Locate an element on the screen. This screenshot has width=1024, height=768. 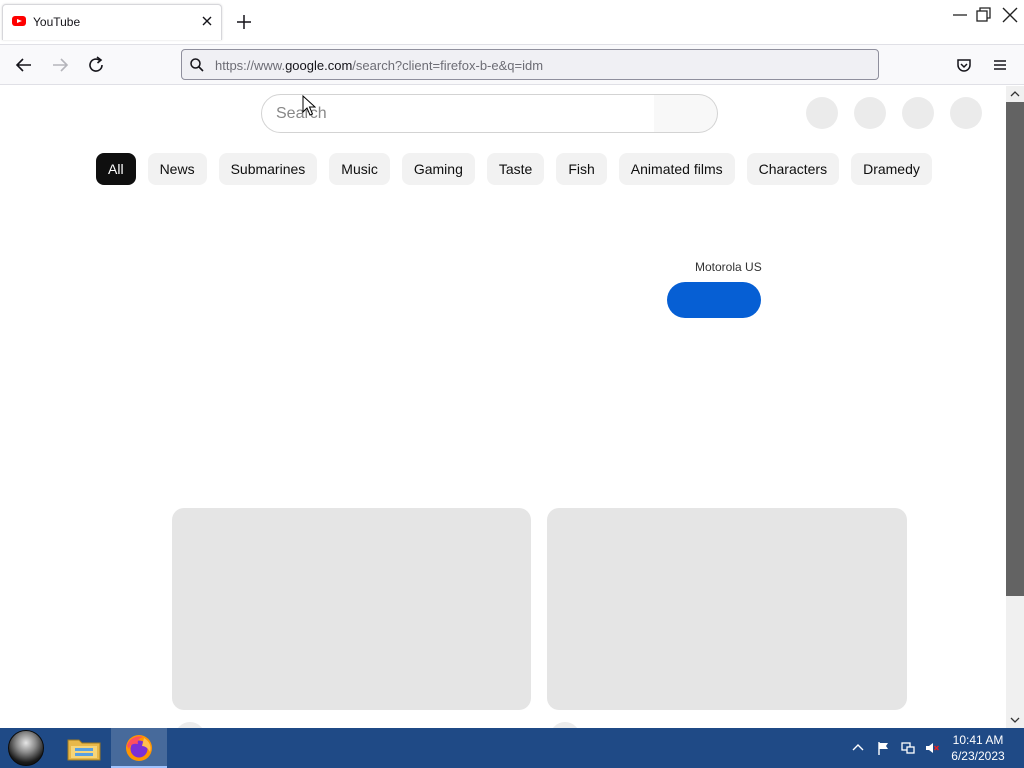
url-path: /search?client=firefox-b-e&q=idm is located at coordinates (448, 65).